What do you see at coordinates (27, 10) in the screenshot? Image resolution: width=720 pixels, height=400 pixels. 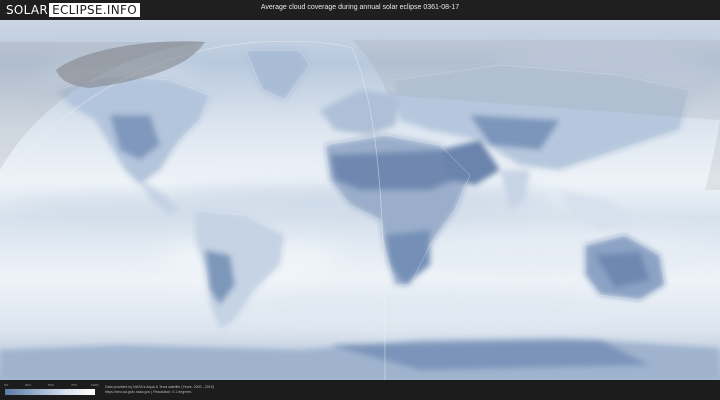 I see `logo-text-solar: SOLAR` at bounding box center [27, 10].